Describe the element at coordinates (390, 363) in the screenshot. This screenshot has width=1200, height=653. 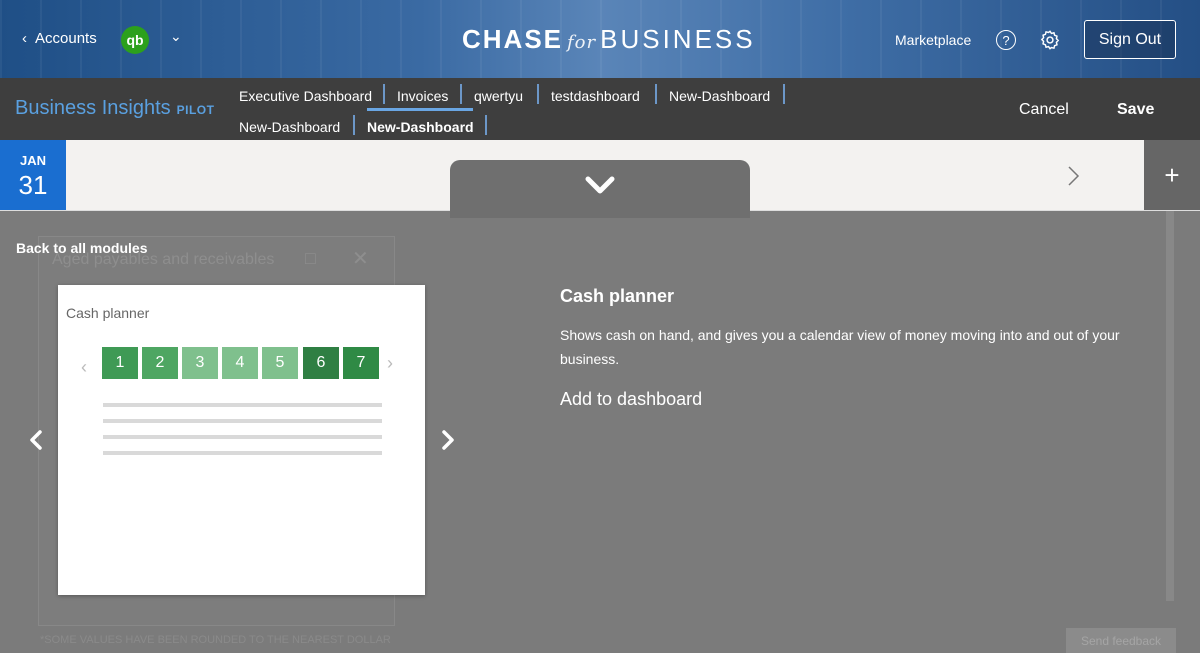
I see `chevron-right-icon: ›` at that location.